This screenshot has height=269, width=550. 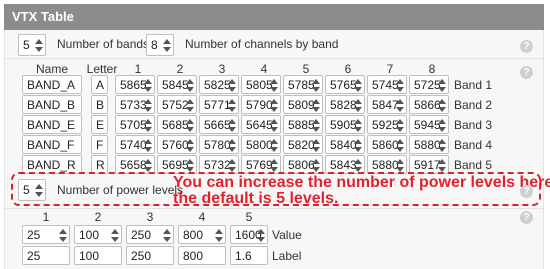 I want to click on frequency-spinner: 5771, so click(x=219, y=104).